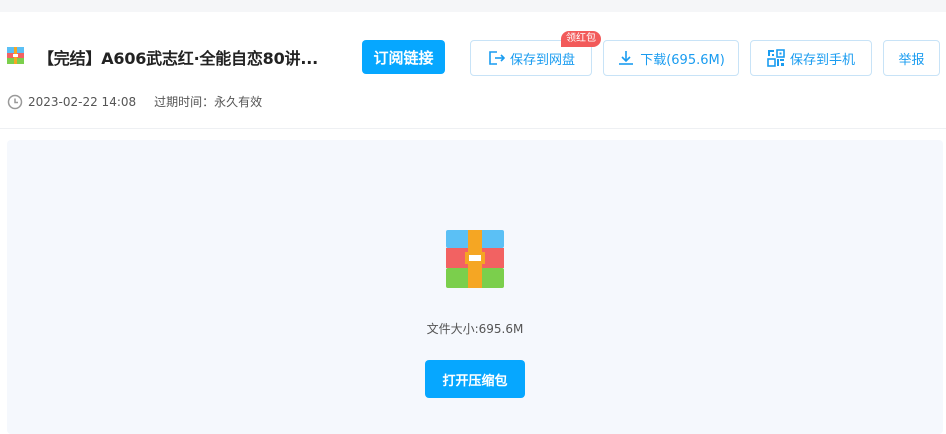  I want to click on file-meta: 2023-02-22 14:08 过期时间：永久有效, so click(134, 101).